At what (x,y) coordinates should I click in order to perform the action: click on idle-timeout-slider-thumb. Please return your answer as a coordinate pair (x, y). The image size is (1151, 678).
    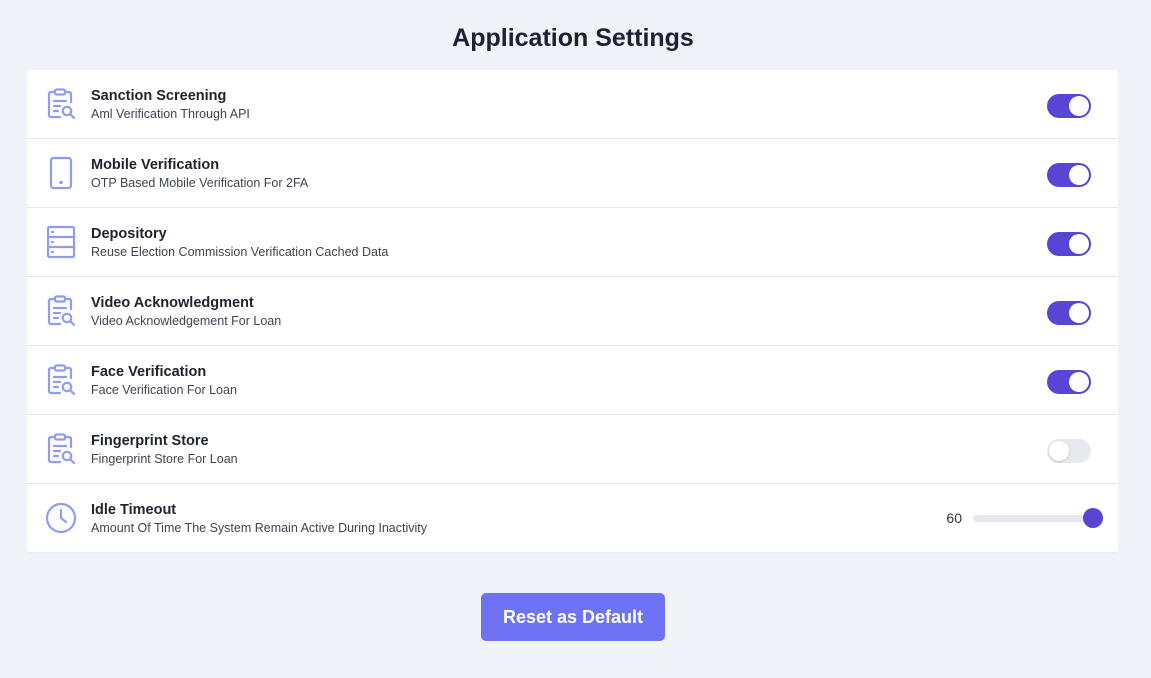
    Looking at the image, I should click on (1093, 518).